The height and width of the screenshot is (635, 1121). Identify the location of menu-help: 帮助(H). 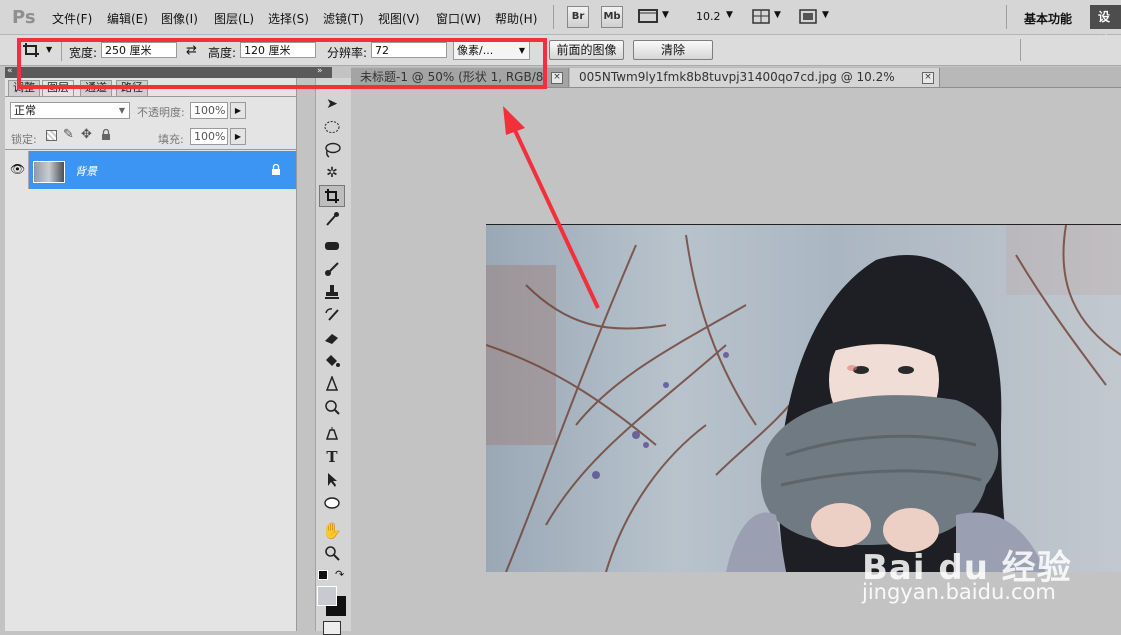
(516, 18).